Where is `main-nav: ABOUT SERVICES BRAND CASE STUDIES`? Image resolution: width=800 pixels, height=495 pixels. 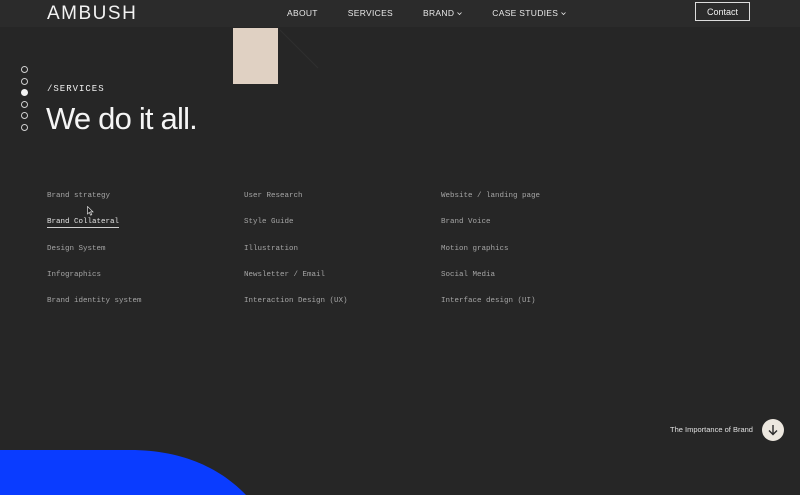
main-nav: ABOUT SERVICES BRAND CASE STUDIES is located at coordinates (427, 13).